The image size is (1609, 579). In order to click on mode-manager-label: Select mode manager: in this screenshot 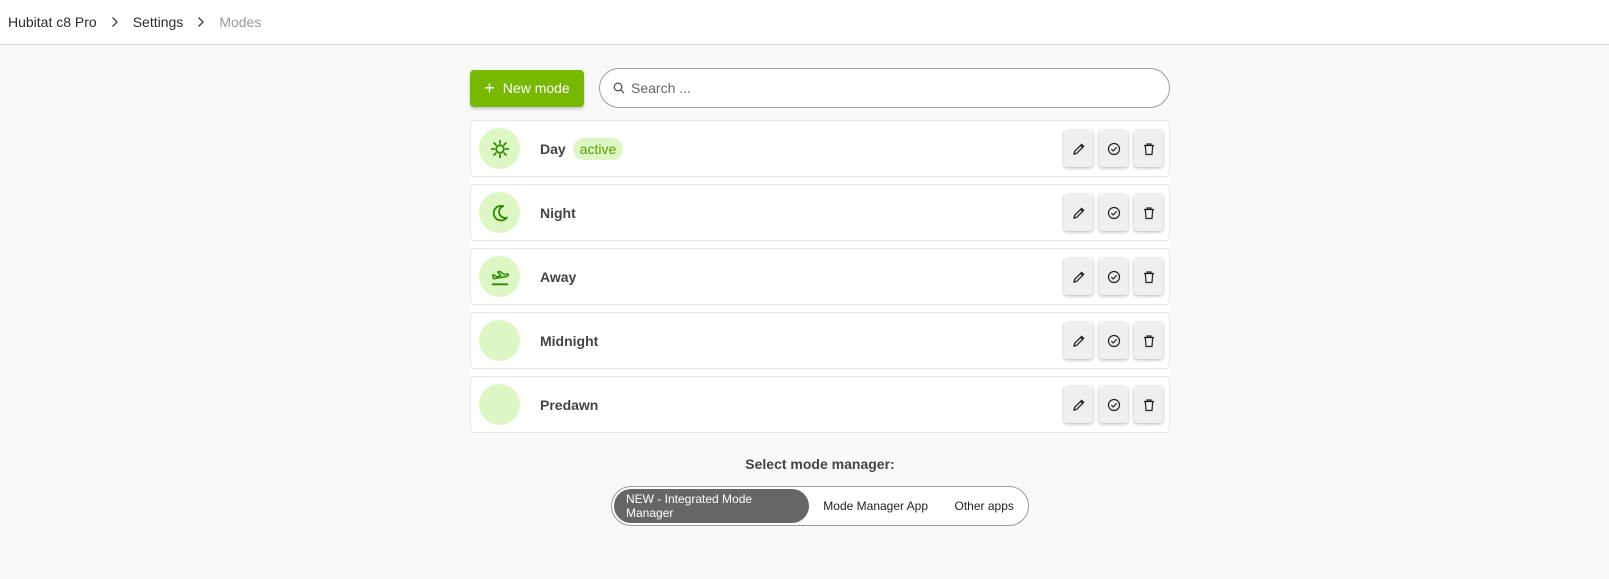, I will do `click(820, 464)`.